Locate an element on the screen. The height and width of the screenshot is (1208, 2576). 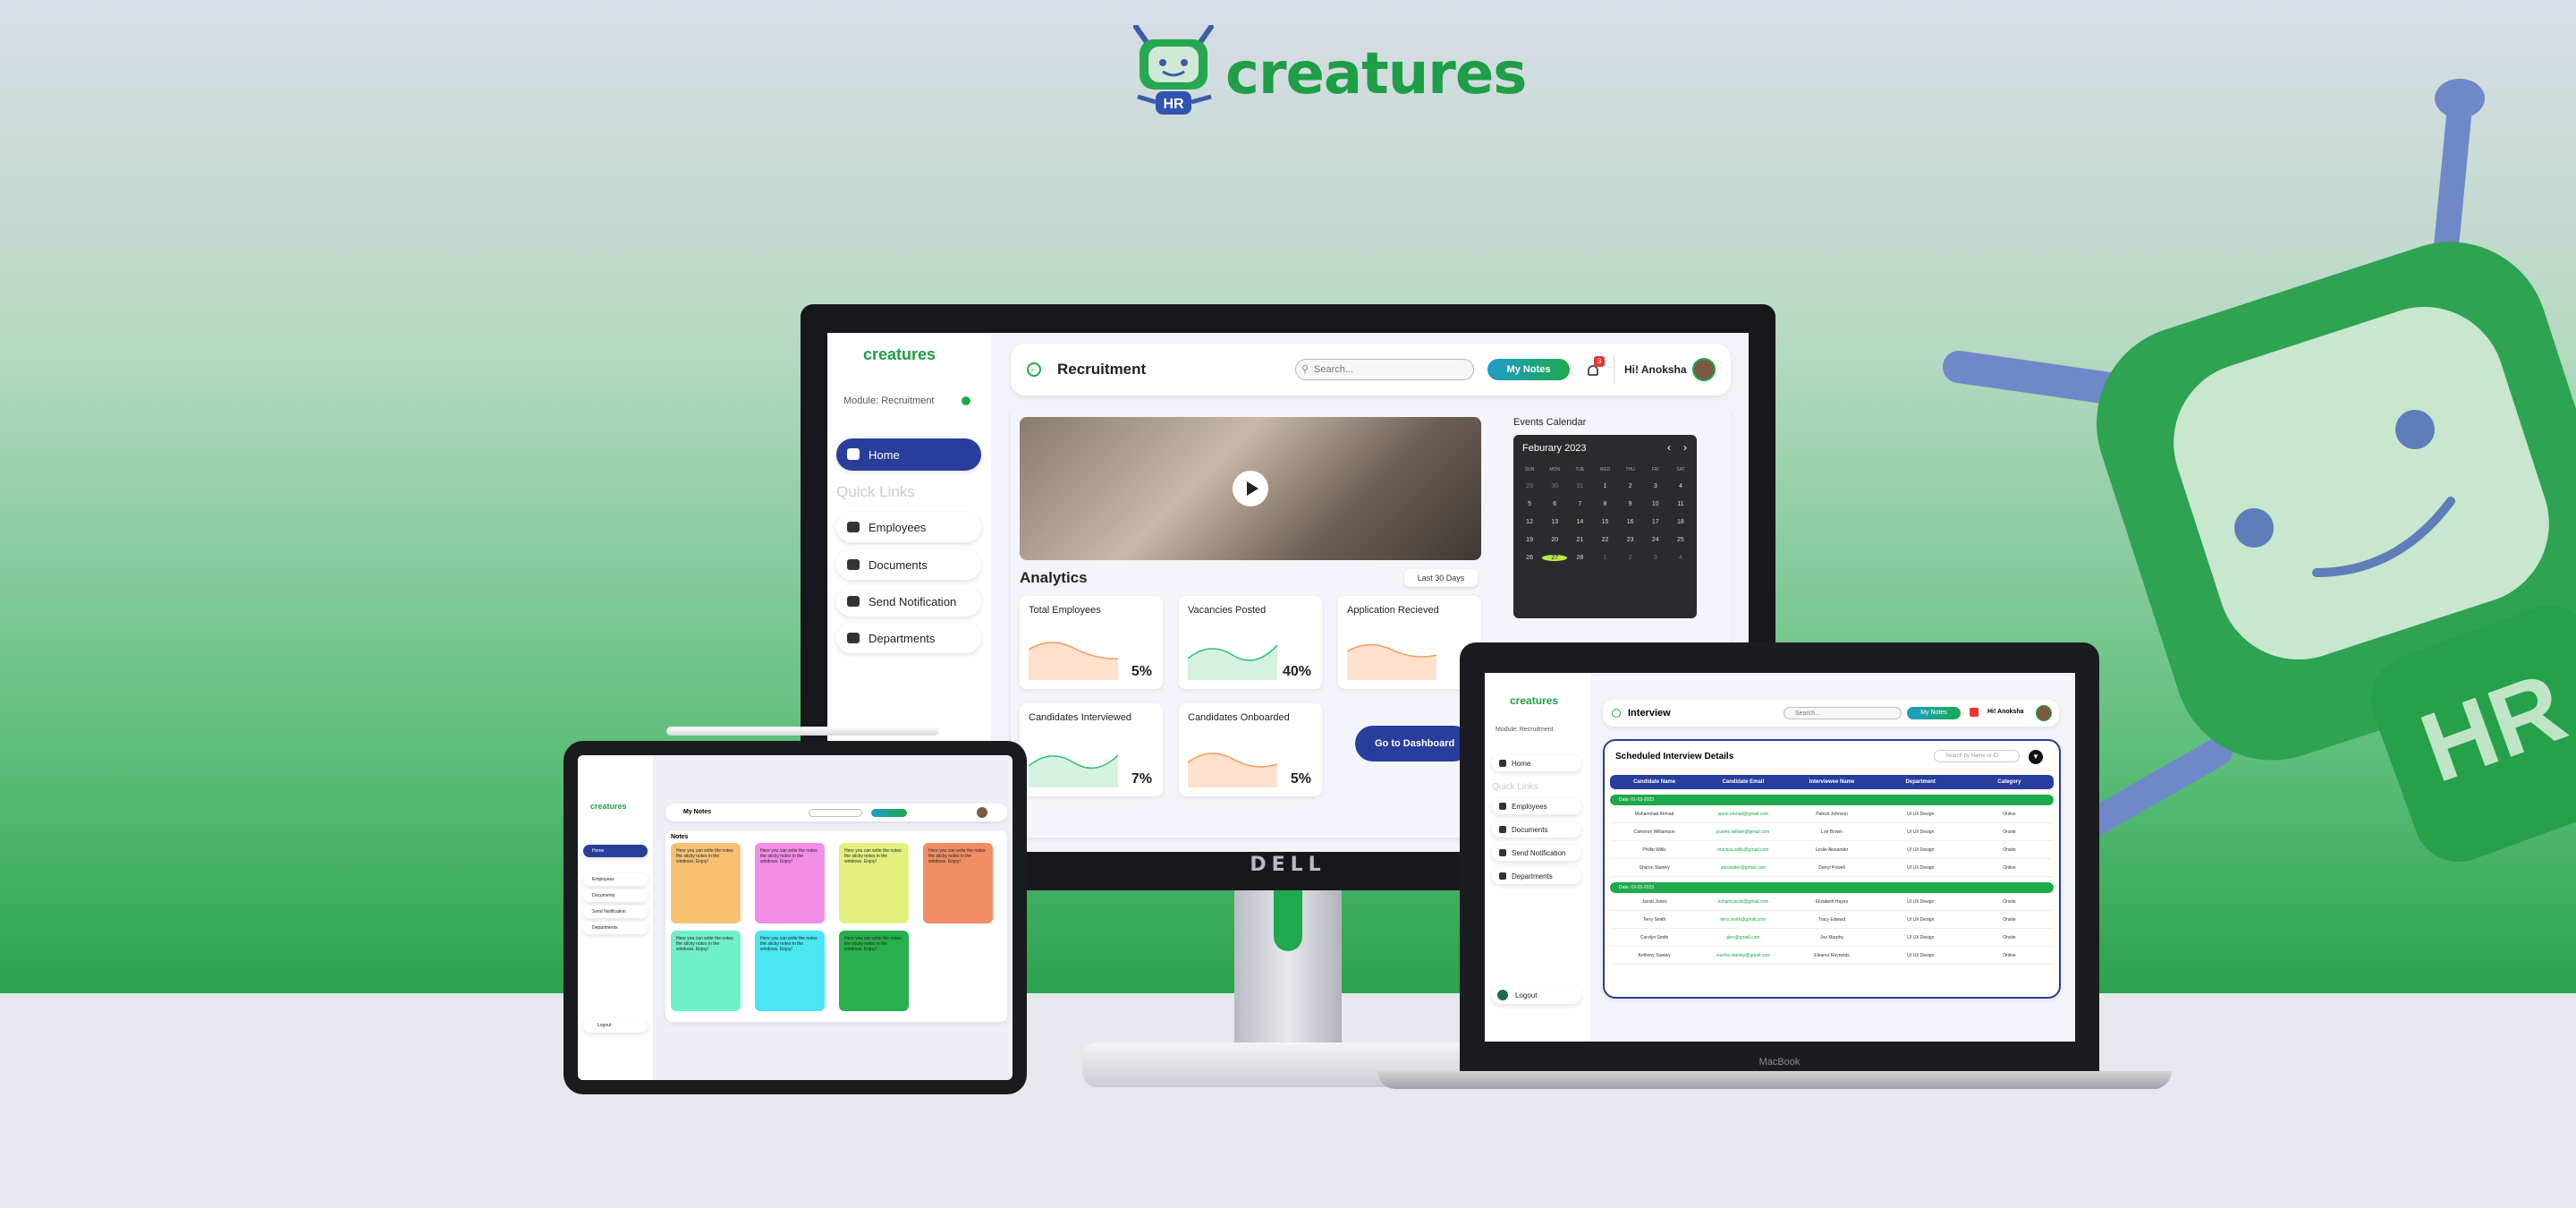
calendar-day: 21 is located at coordinates (1579, 540).